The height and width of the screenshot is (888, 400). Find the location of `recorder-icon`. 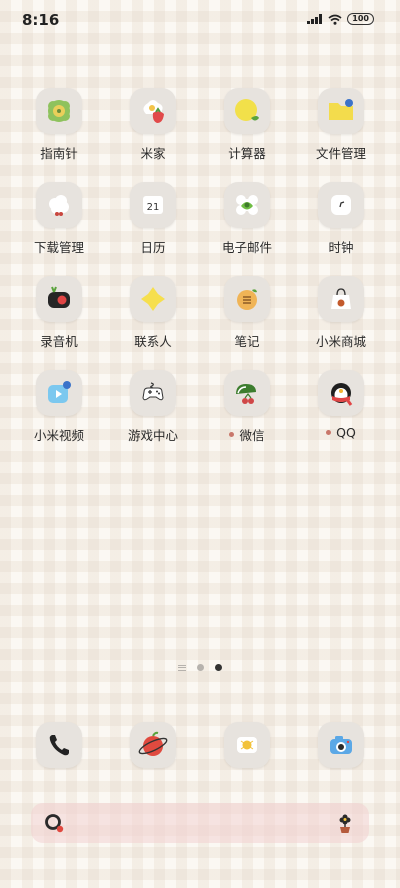

recorder-icon is located at coordinates (59, 299).